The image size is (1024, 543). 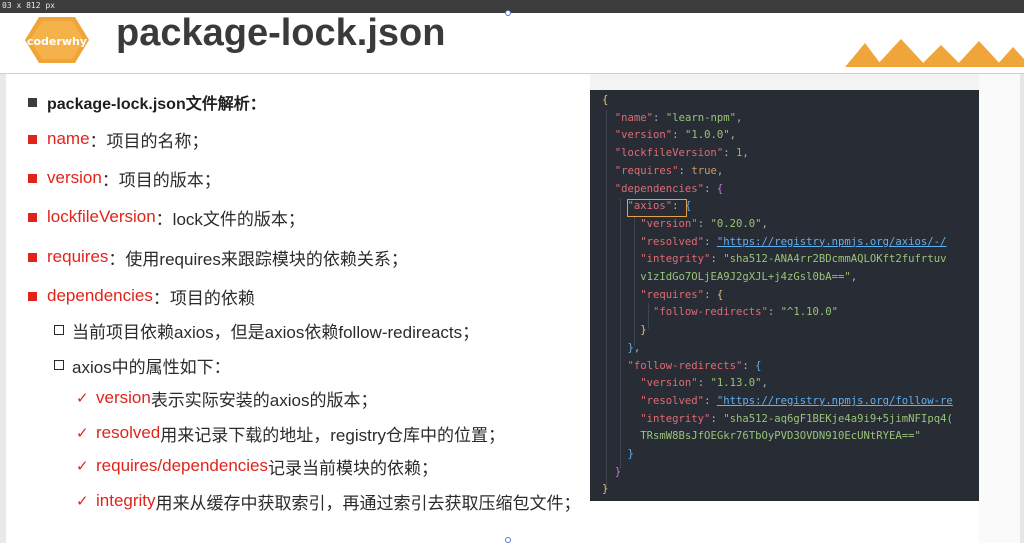 What do you see at coordinates (74, 177) in the screenshot?
I see `bullet-key: version` at bounding box center [74, 177].